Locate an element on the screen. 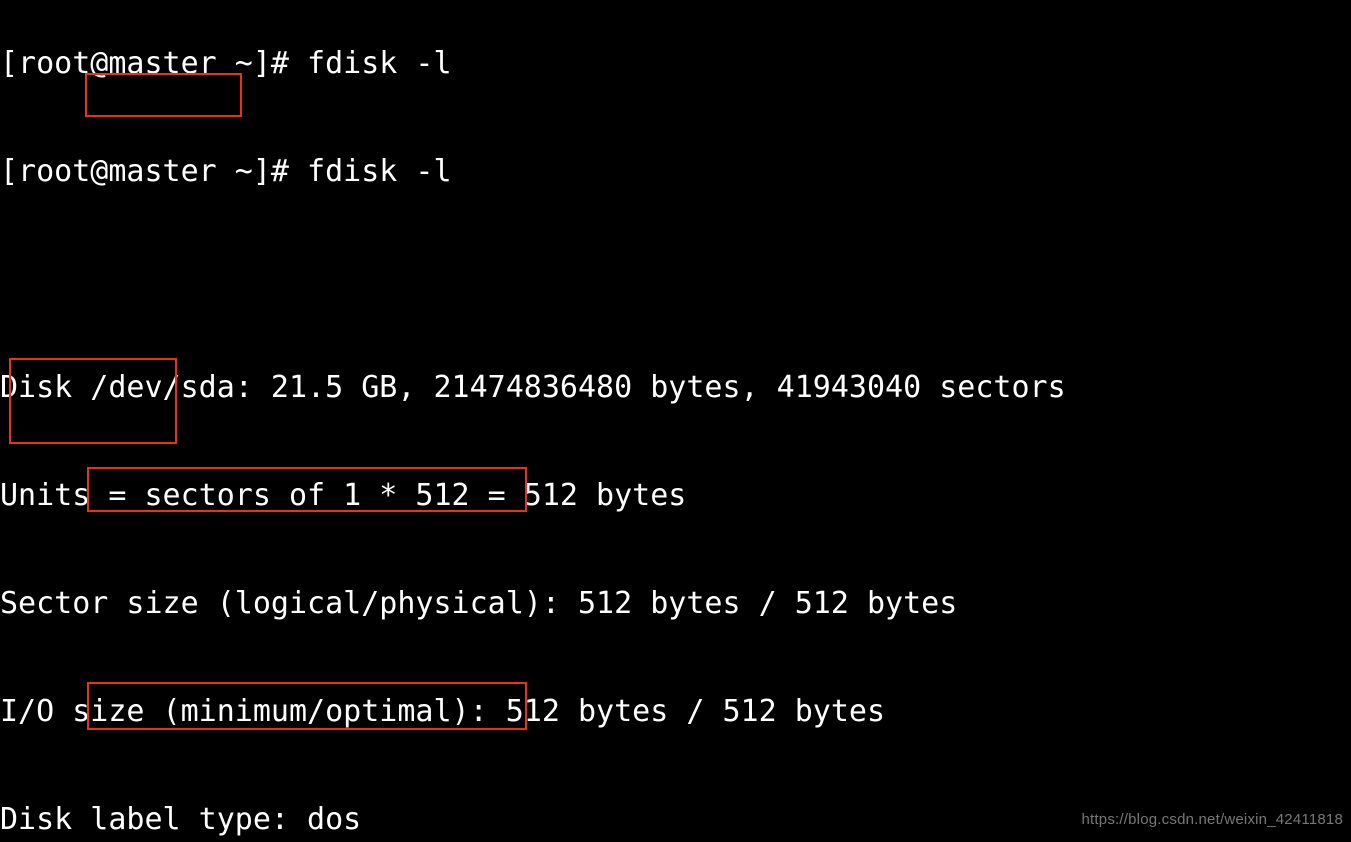 This screenshot has width=1351, height=842. terminal-line-clipped-top: [root@master ~]# fdisk -l is located at coordinates (226, 63).